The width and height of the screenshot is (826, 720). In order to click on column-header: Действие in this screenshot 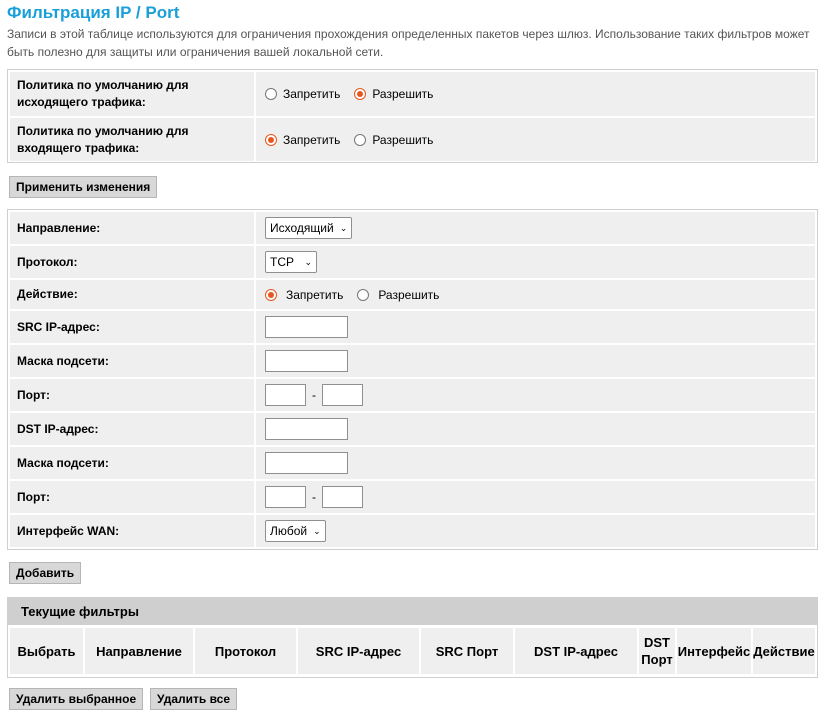, I will do `click(784, 651)`.